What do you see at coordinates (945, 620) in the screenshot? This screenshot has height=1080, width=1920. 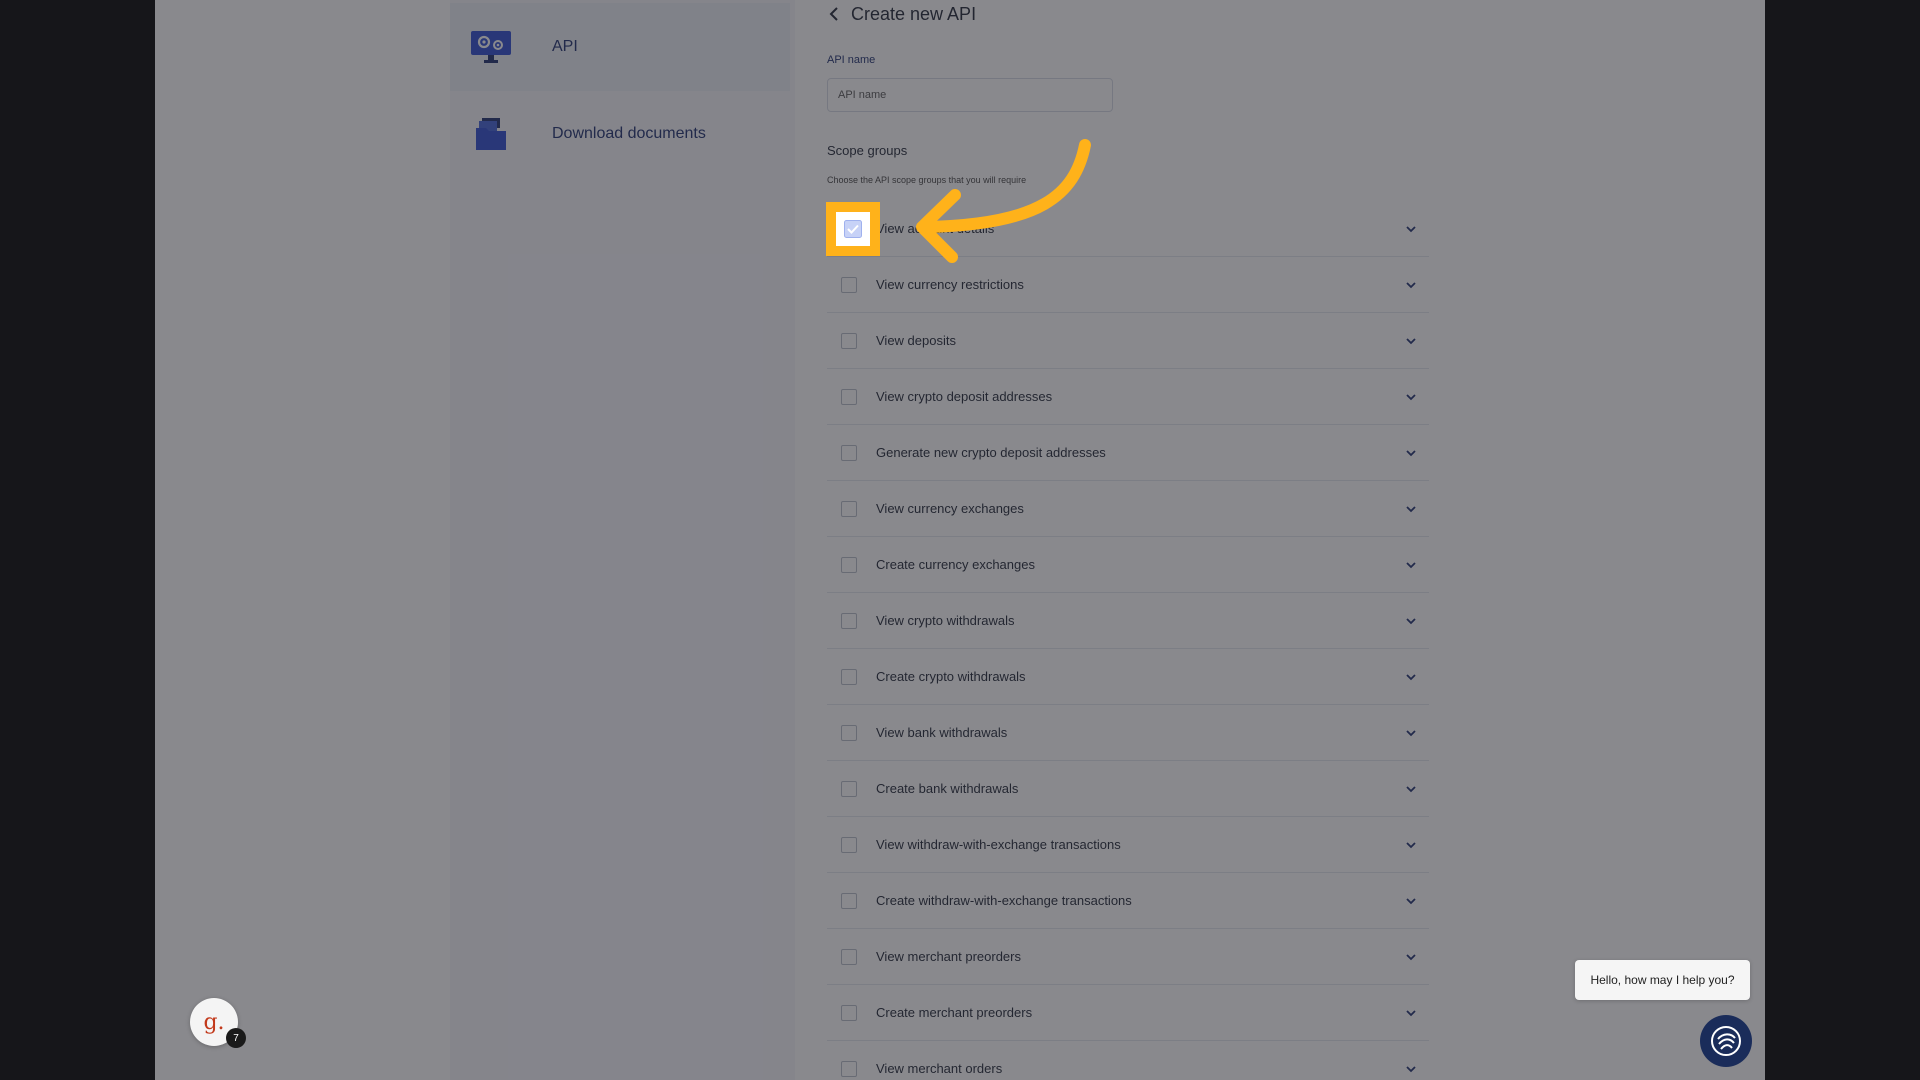 I see `scope-label: View crypto withdrawals` at bounding box center [945, 620].